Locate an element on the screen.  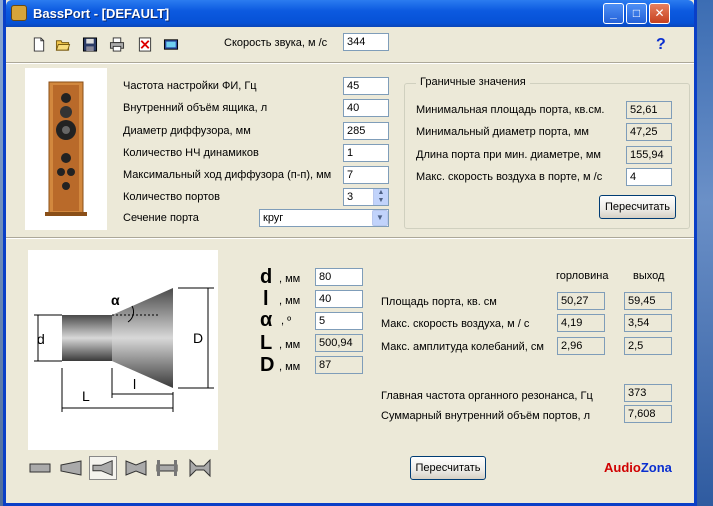
speaker-cabinet-image is located at coordinates (66, 149).